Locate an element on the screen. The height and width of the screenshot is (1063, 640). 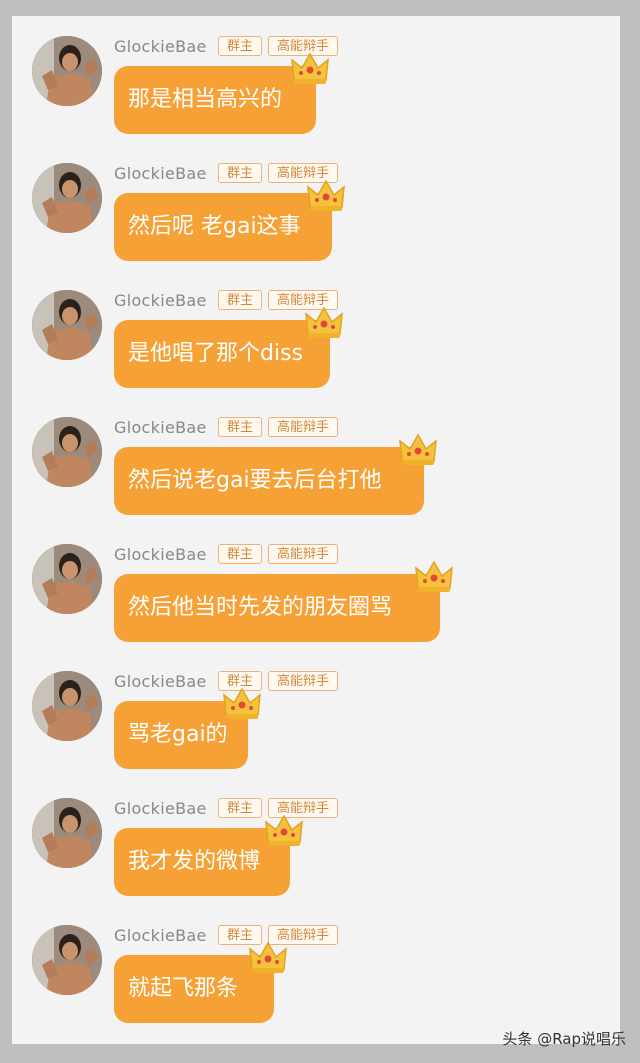
chat-message: GlockieBae 群主 高能辩手 骂老gai的 is located at coordinates (316, 713).